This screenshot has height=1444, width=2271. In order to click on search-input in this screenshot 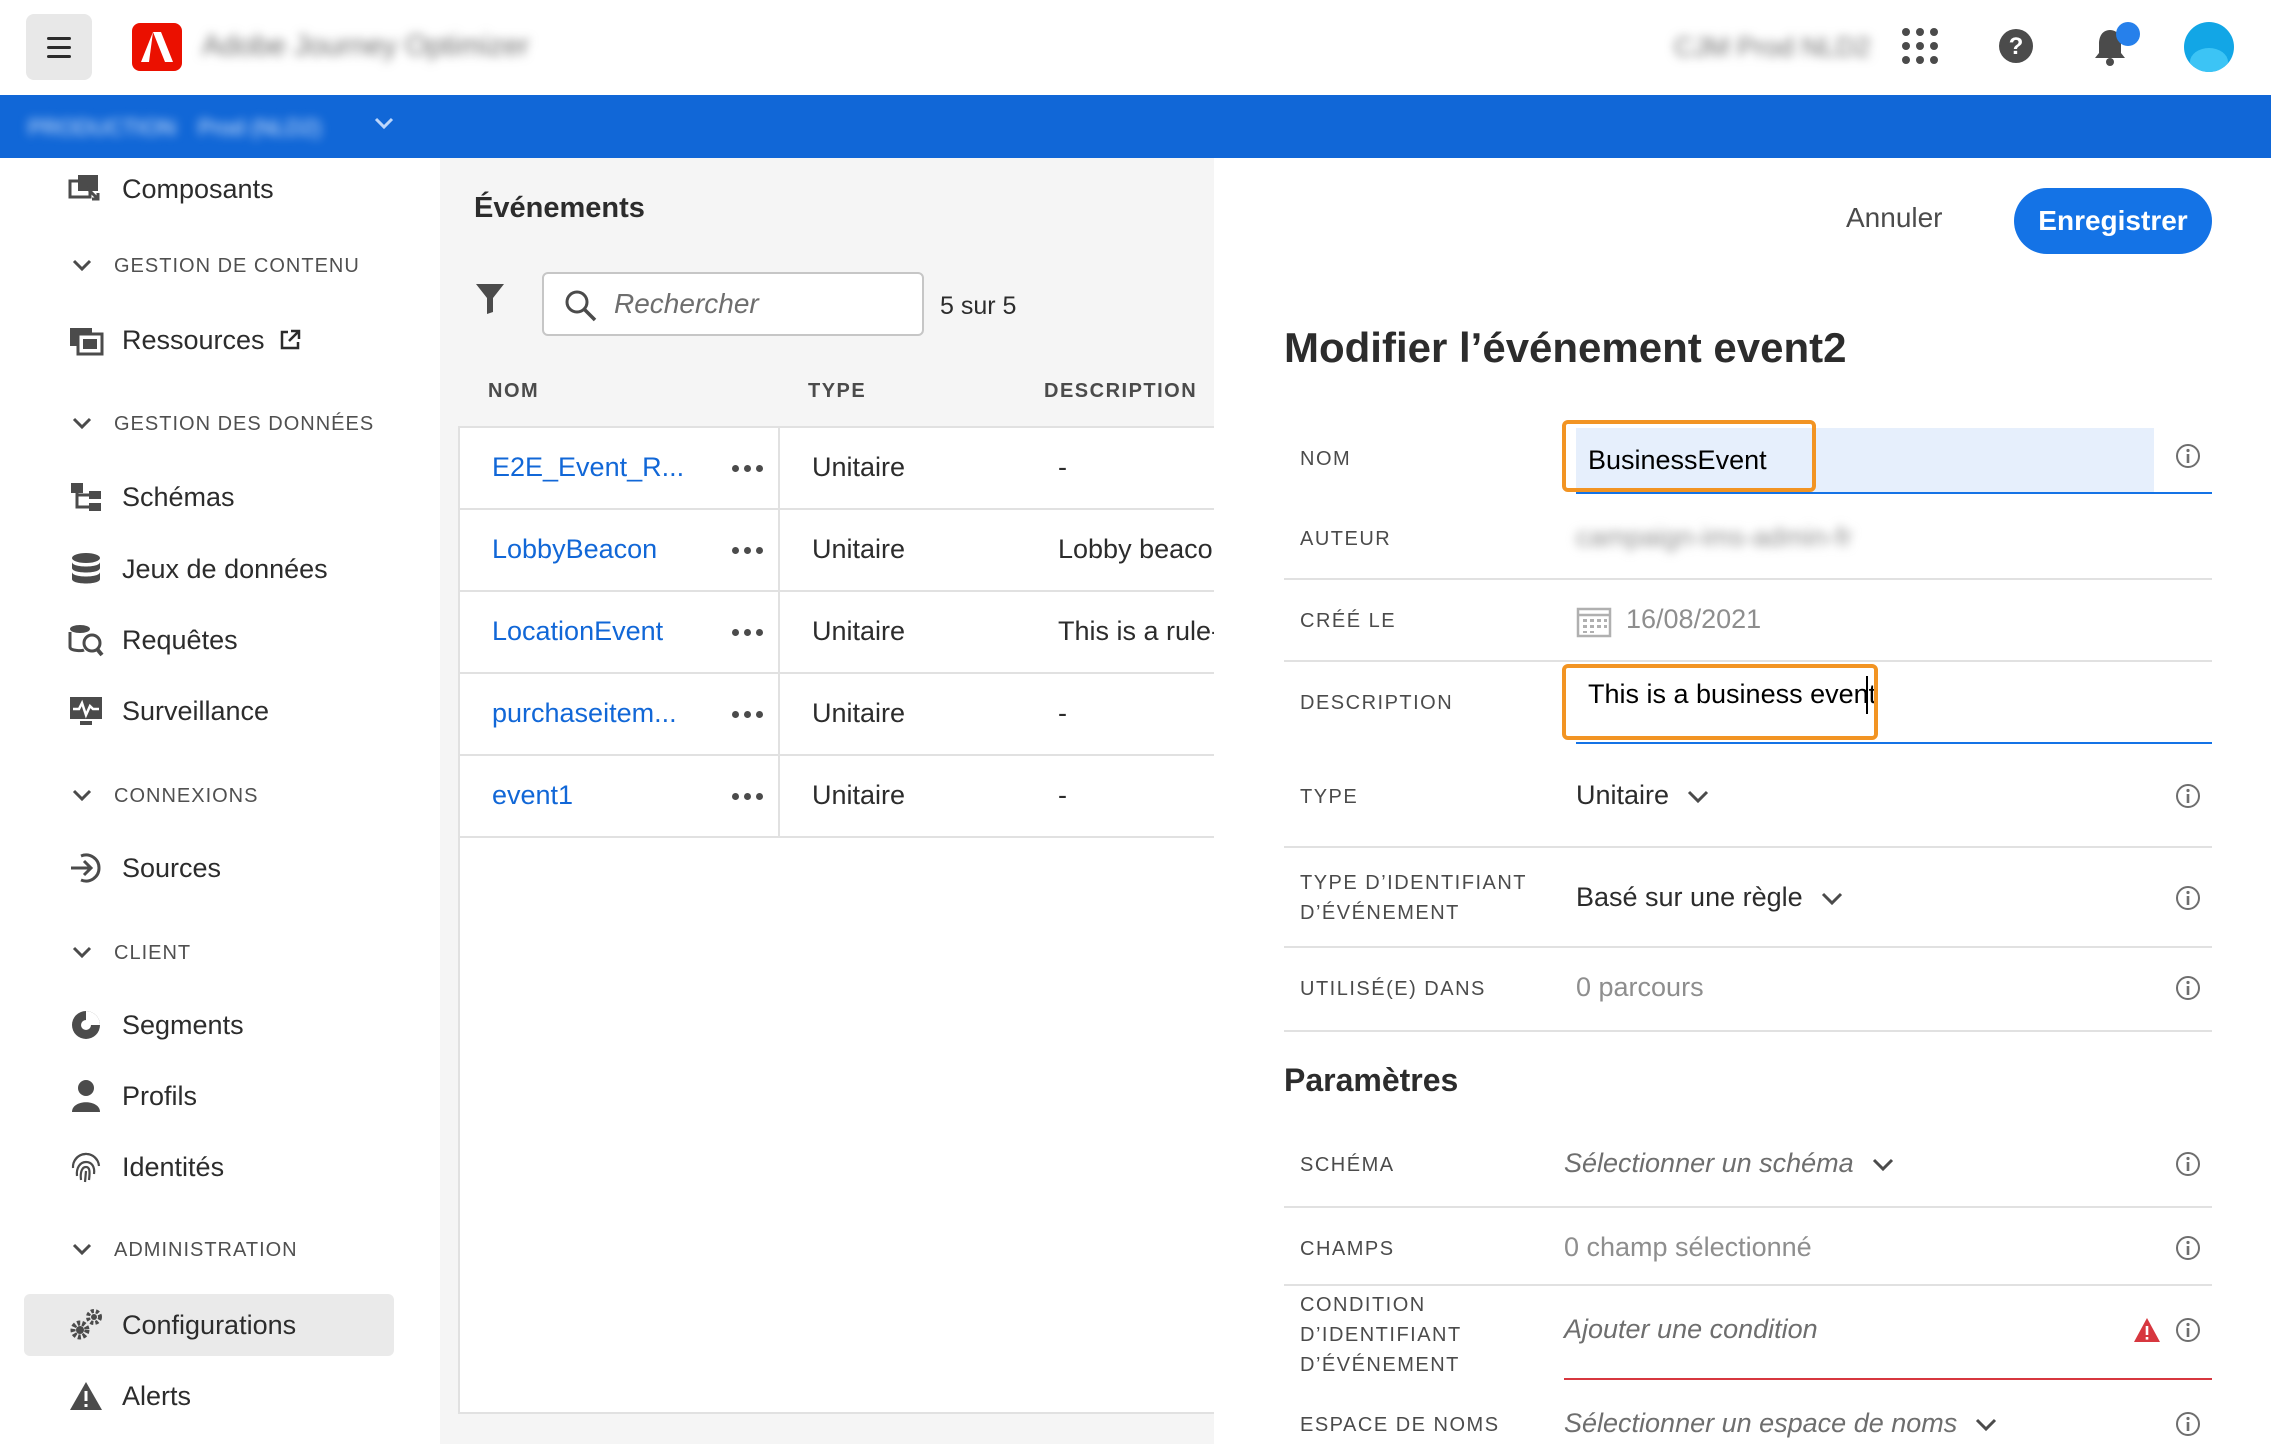, I will do `click(764, 304)`.